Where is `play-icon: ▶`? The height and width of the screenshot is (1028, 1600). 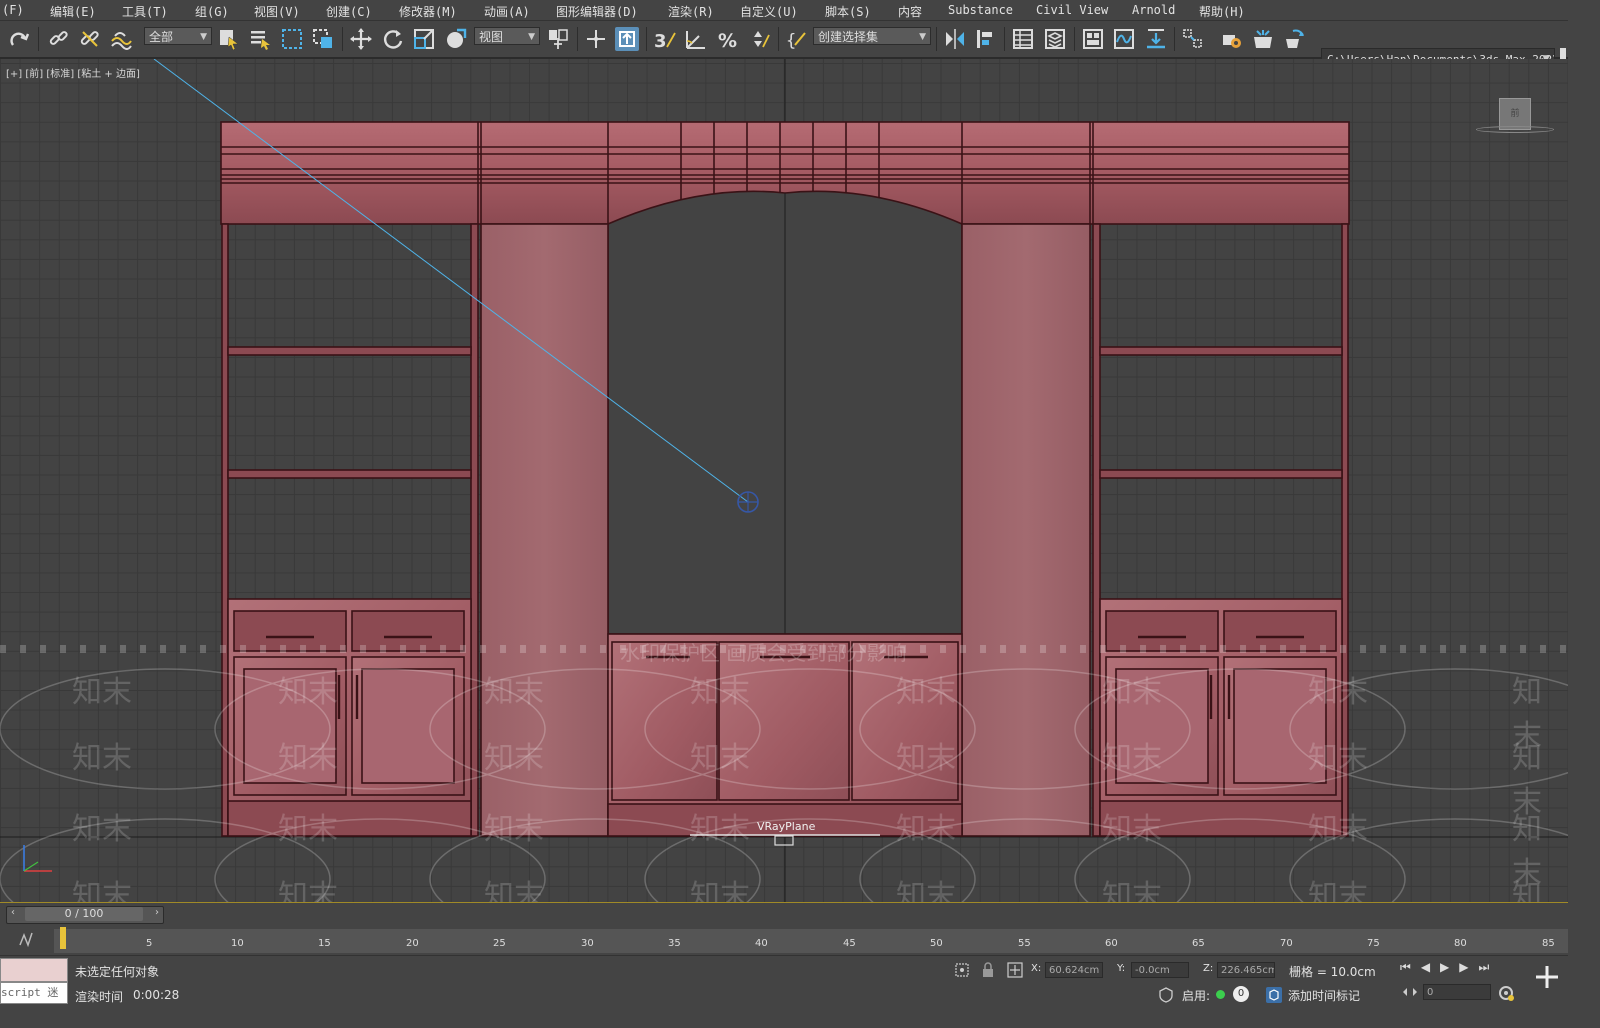 play-icon: ▶ is located at coordinates (1449, 967).